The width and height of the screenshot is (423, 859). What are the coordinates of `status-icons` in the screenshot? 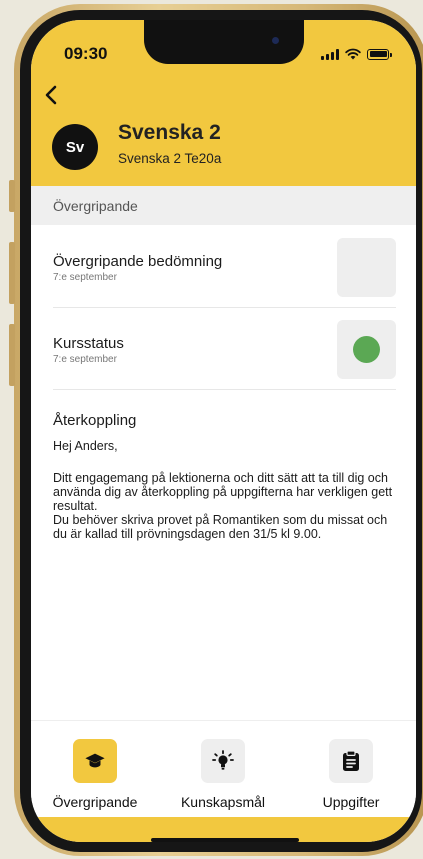 It's located at (356, 54).